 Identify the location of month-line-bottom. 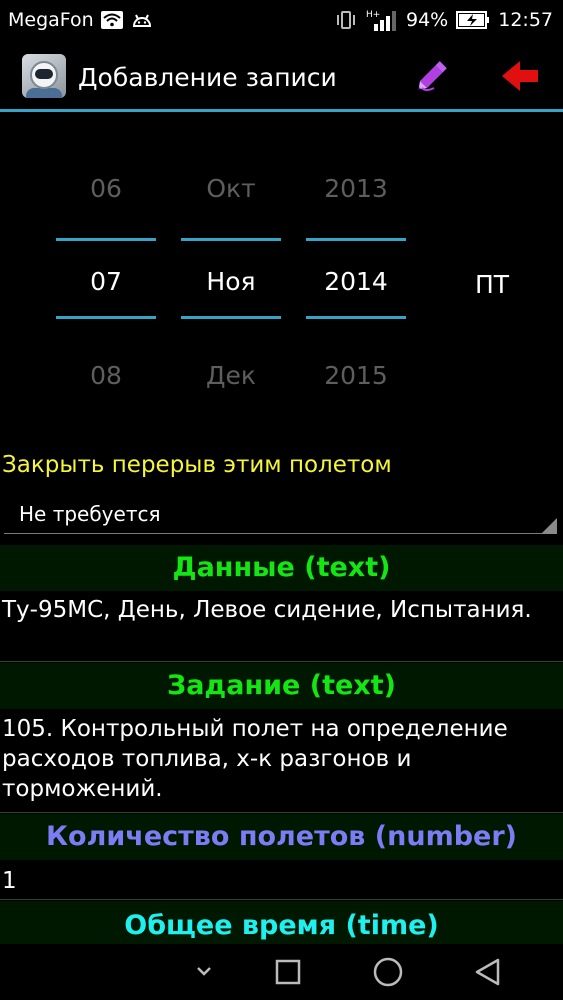
(231, 317).